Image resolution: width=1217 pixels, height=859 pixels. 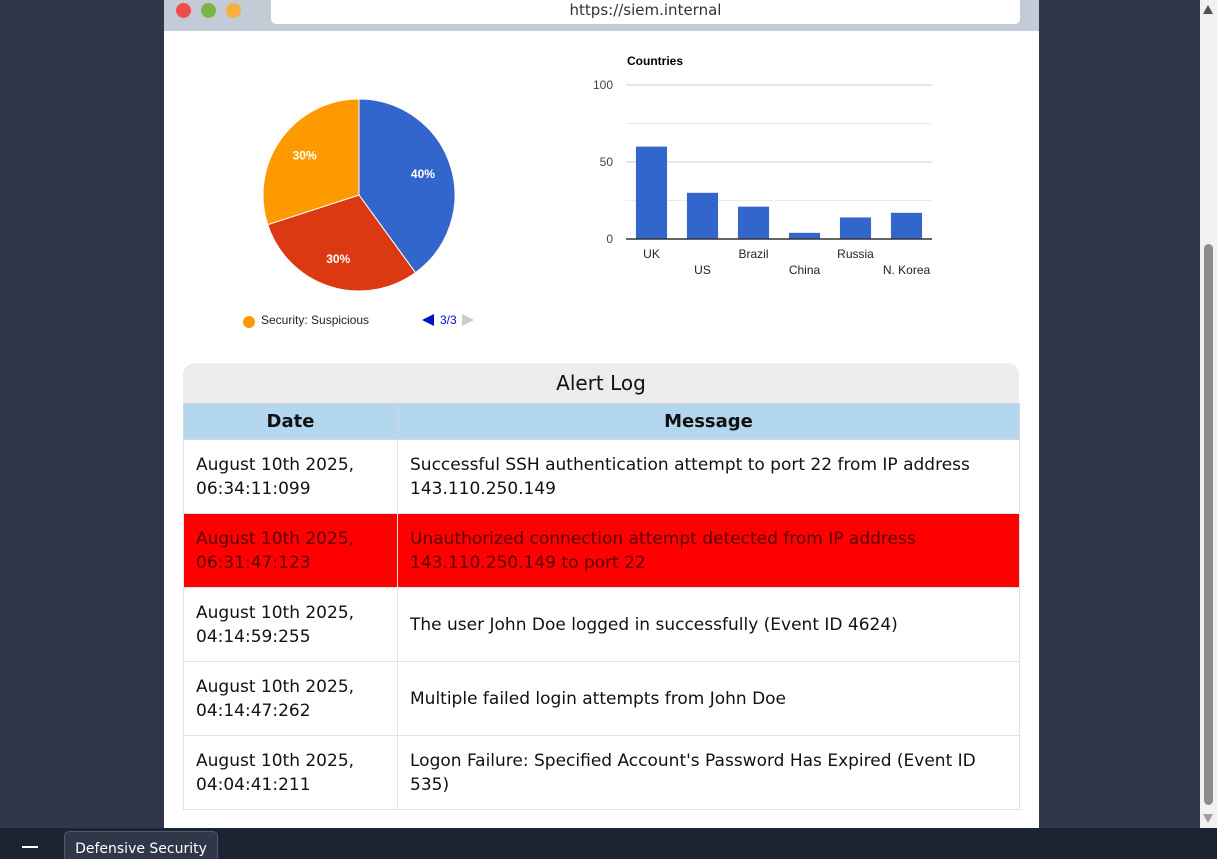 What do you see at coordinates (233, 10) in the screenshot?
I see `minimize-window-button` at bounding box center [233, 10].